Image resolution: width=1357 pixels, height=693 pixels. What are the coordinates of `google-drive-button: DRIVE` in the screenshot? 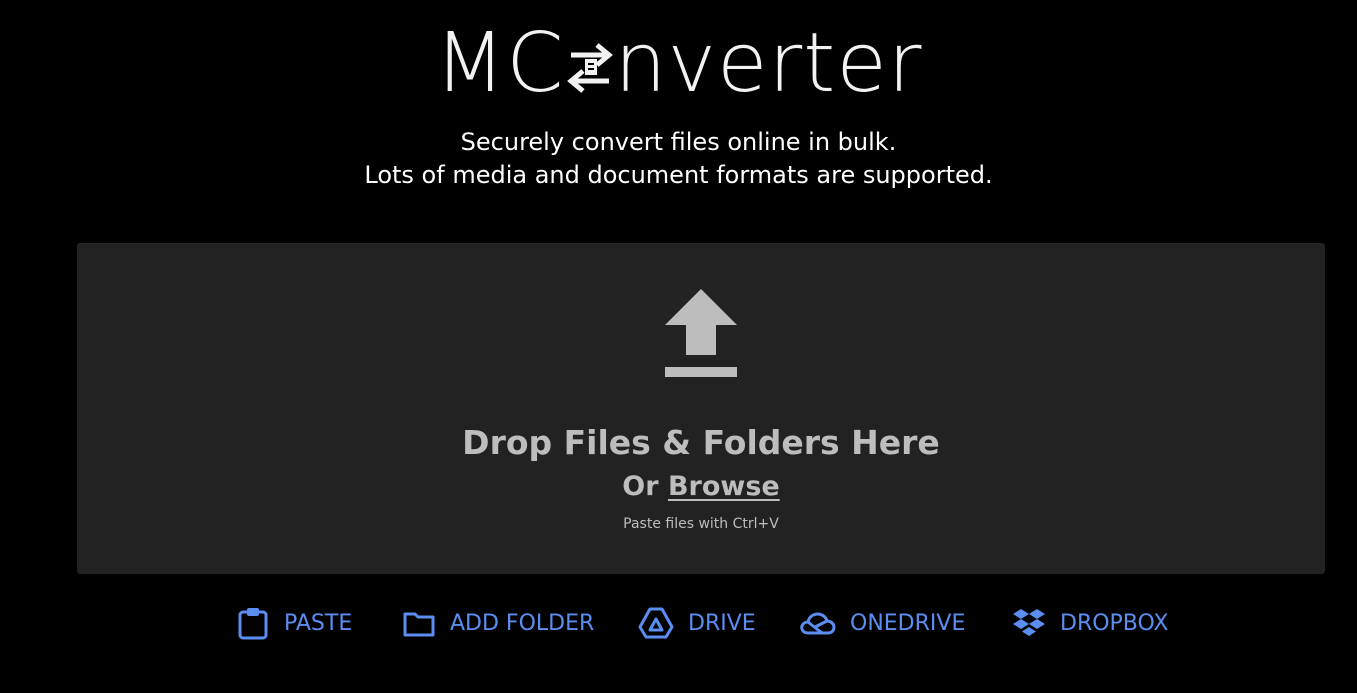 It's located at (697, 623).